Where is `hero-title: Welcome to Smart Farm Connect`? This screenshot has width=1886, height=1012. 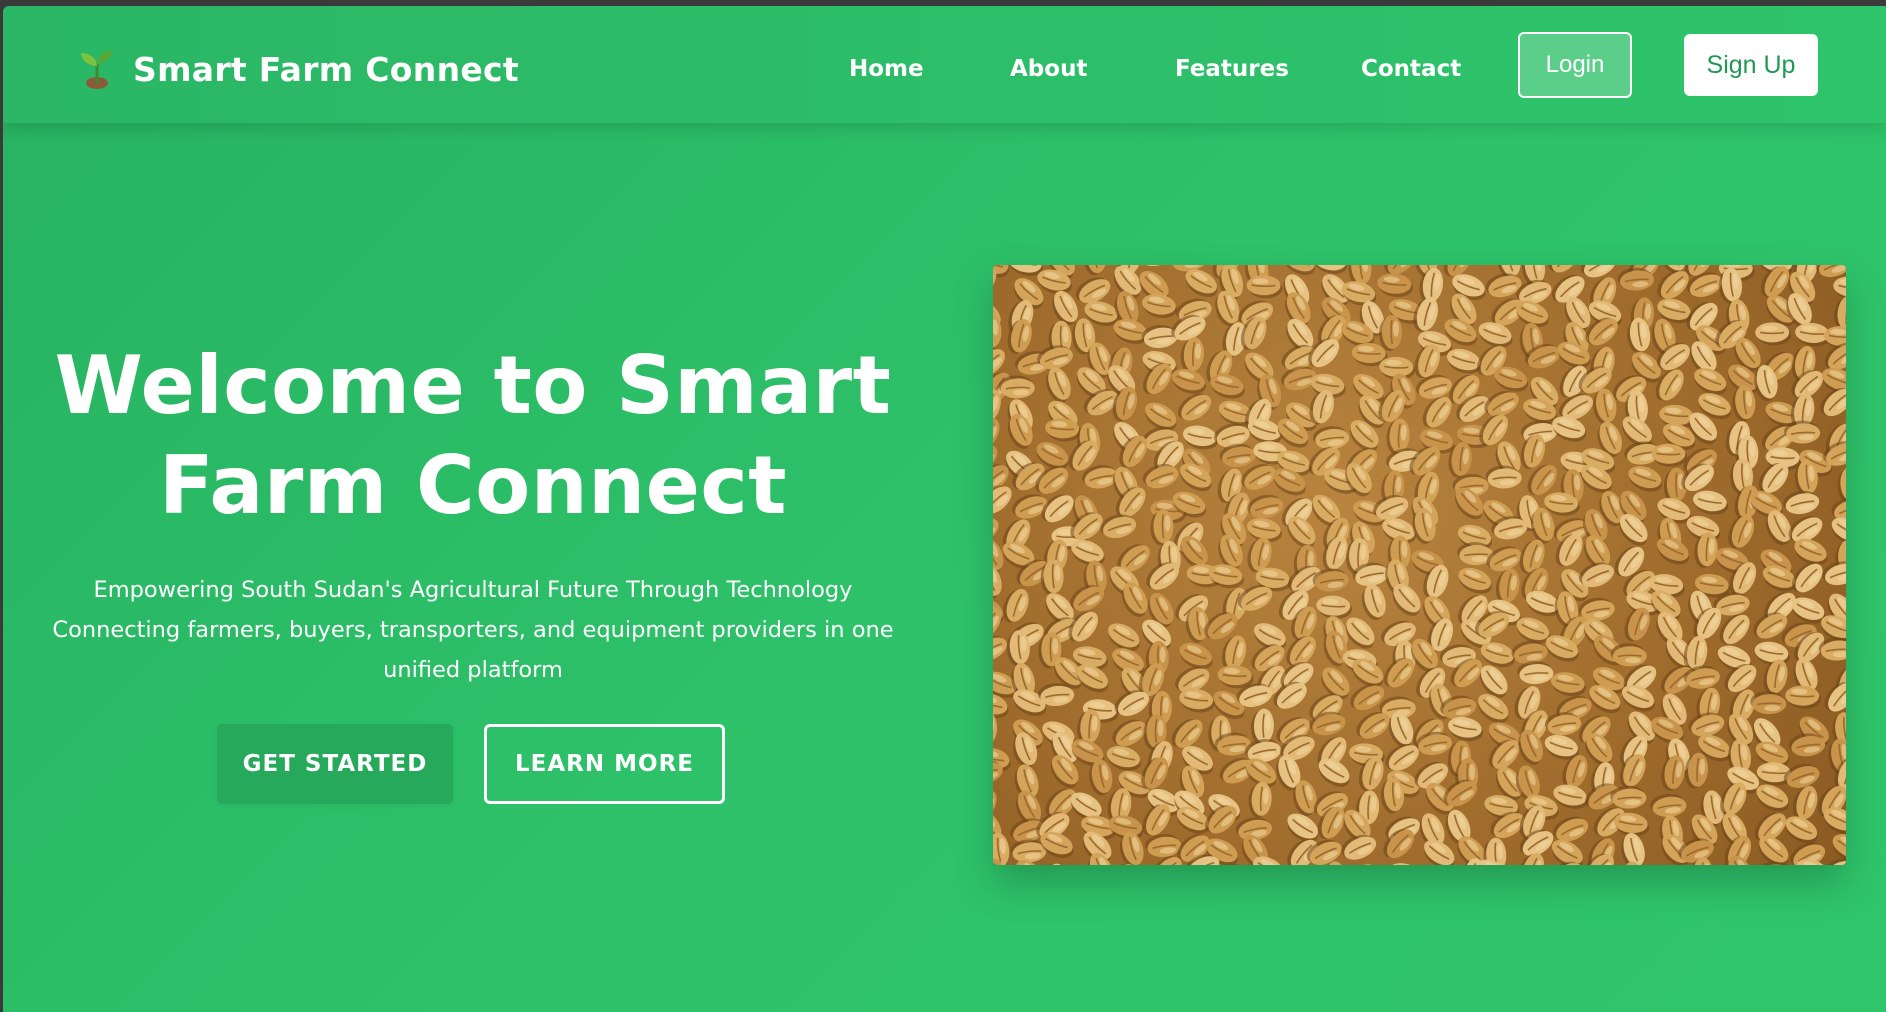 hero-title: Welcome to Smart Farm Connect is located at coordinates (473, 435).